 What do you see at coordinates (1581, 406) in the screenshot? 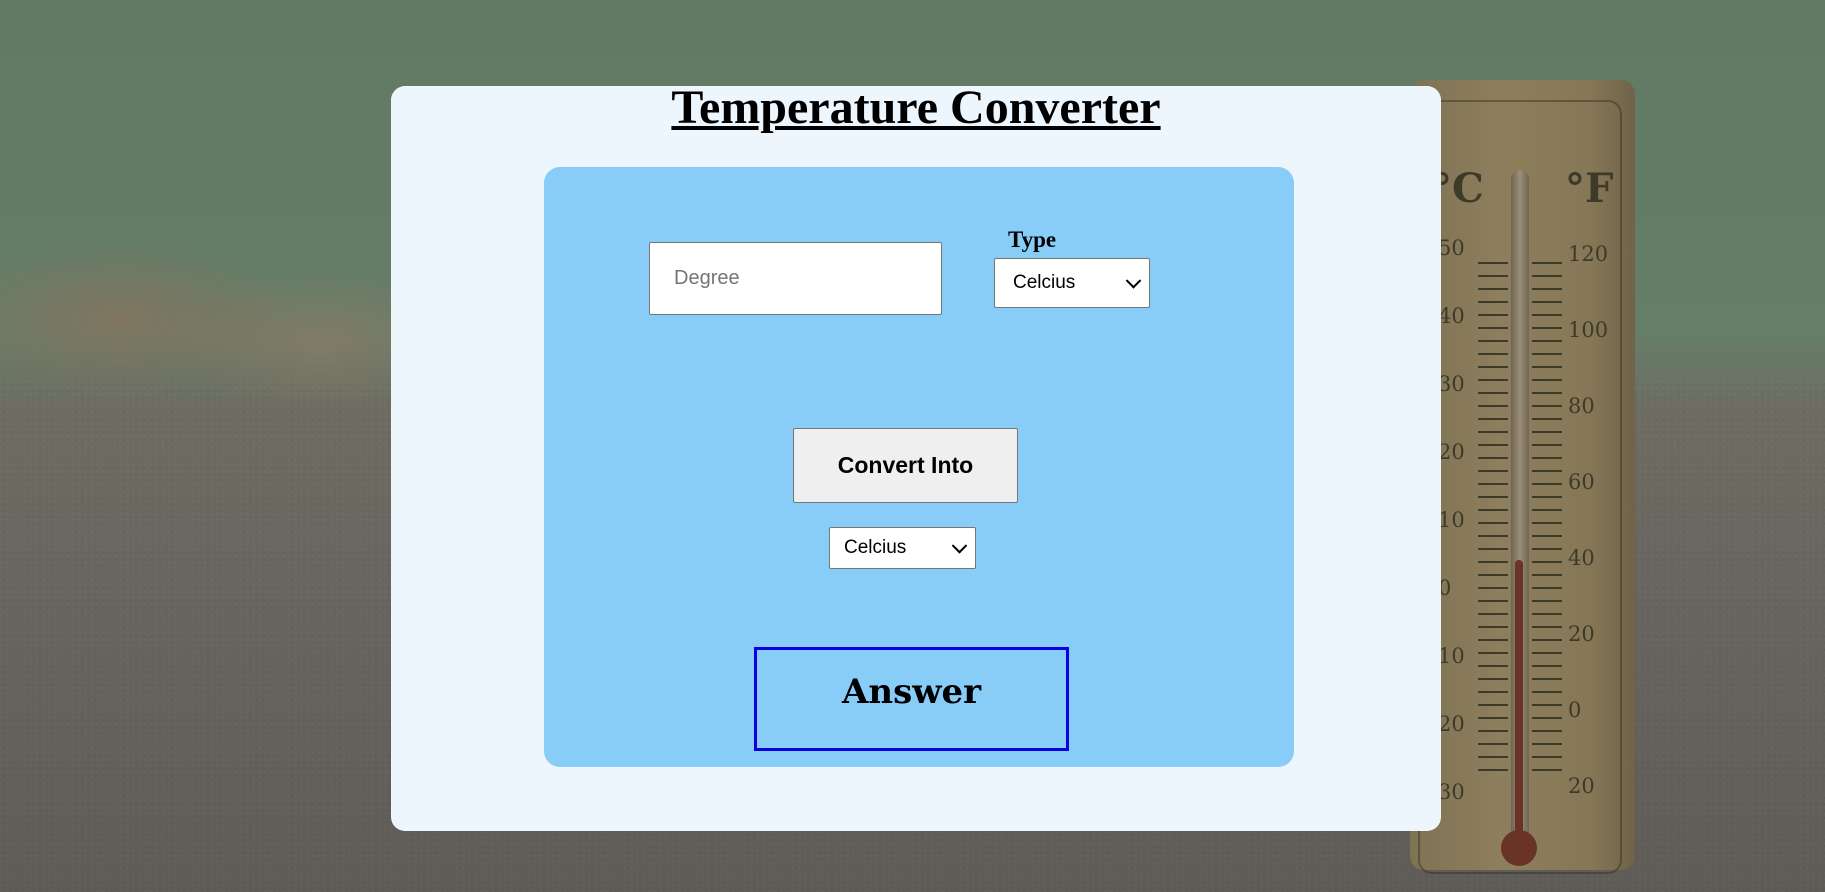
I see `fahrenheit-scale-label: 80` at bounding box center [1581, 406].